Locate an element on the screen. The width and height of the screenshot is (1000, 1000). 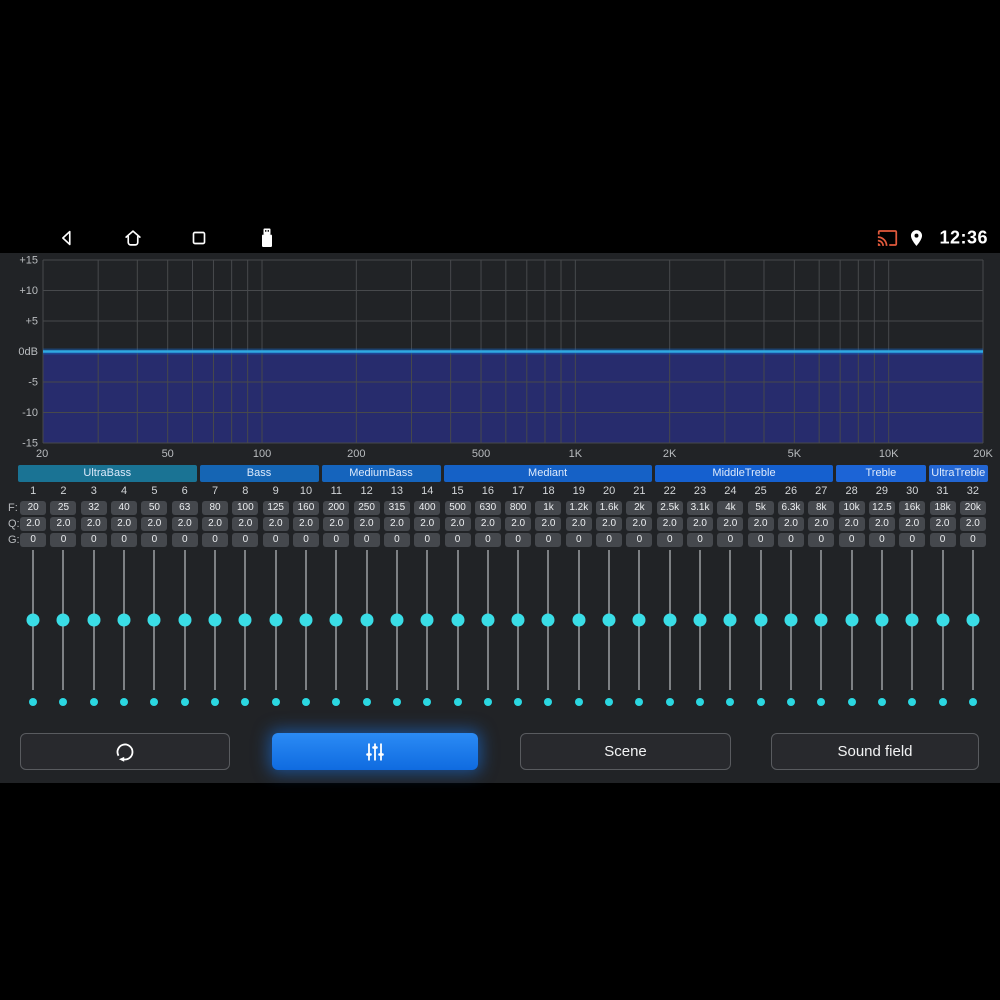
band-frequency-value: 200 is located at coordinates (336, 508).